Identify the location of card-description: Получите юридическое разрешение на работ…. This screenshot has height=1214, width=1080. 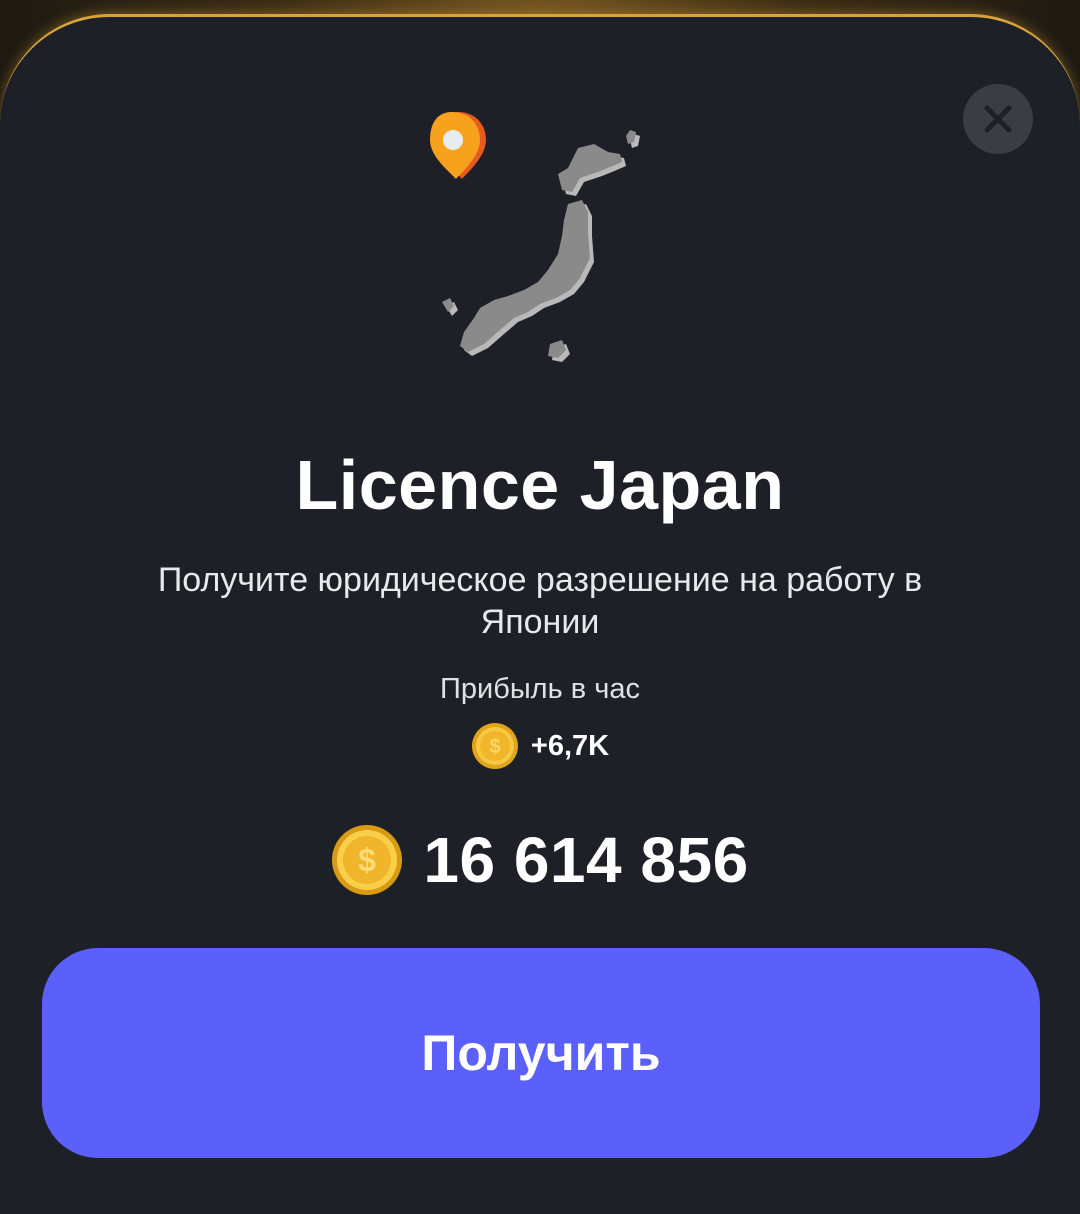
(540, 601).